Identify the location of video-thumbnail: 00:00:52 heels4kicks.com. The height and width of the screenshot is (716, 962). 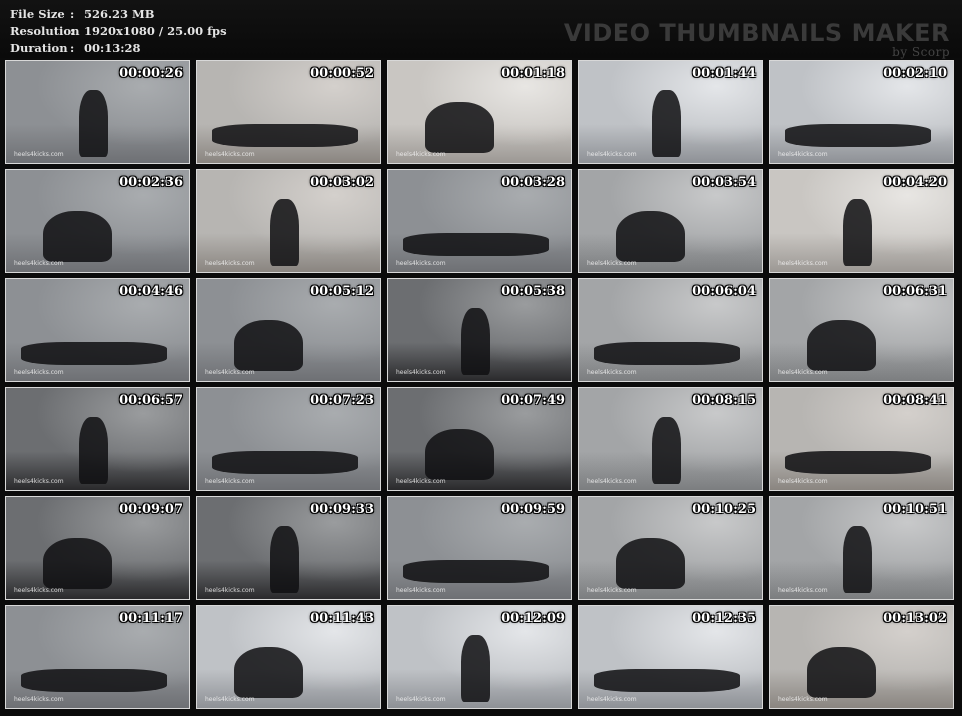
(288, 112).